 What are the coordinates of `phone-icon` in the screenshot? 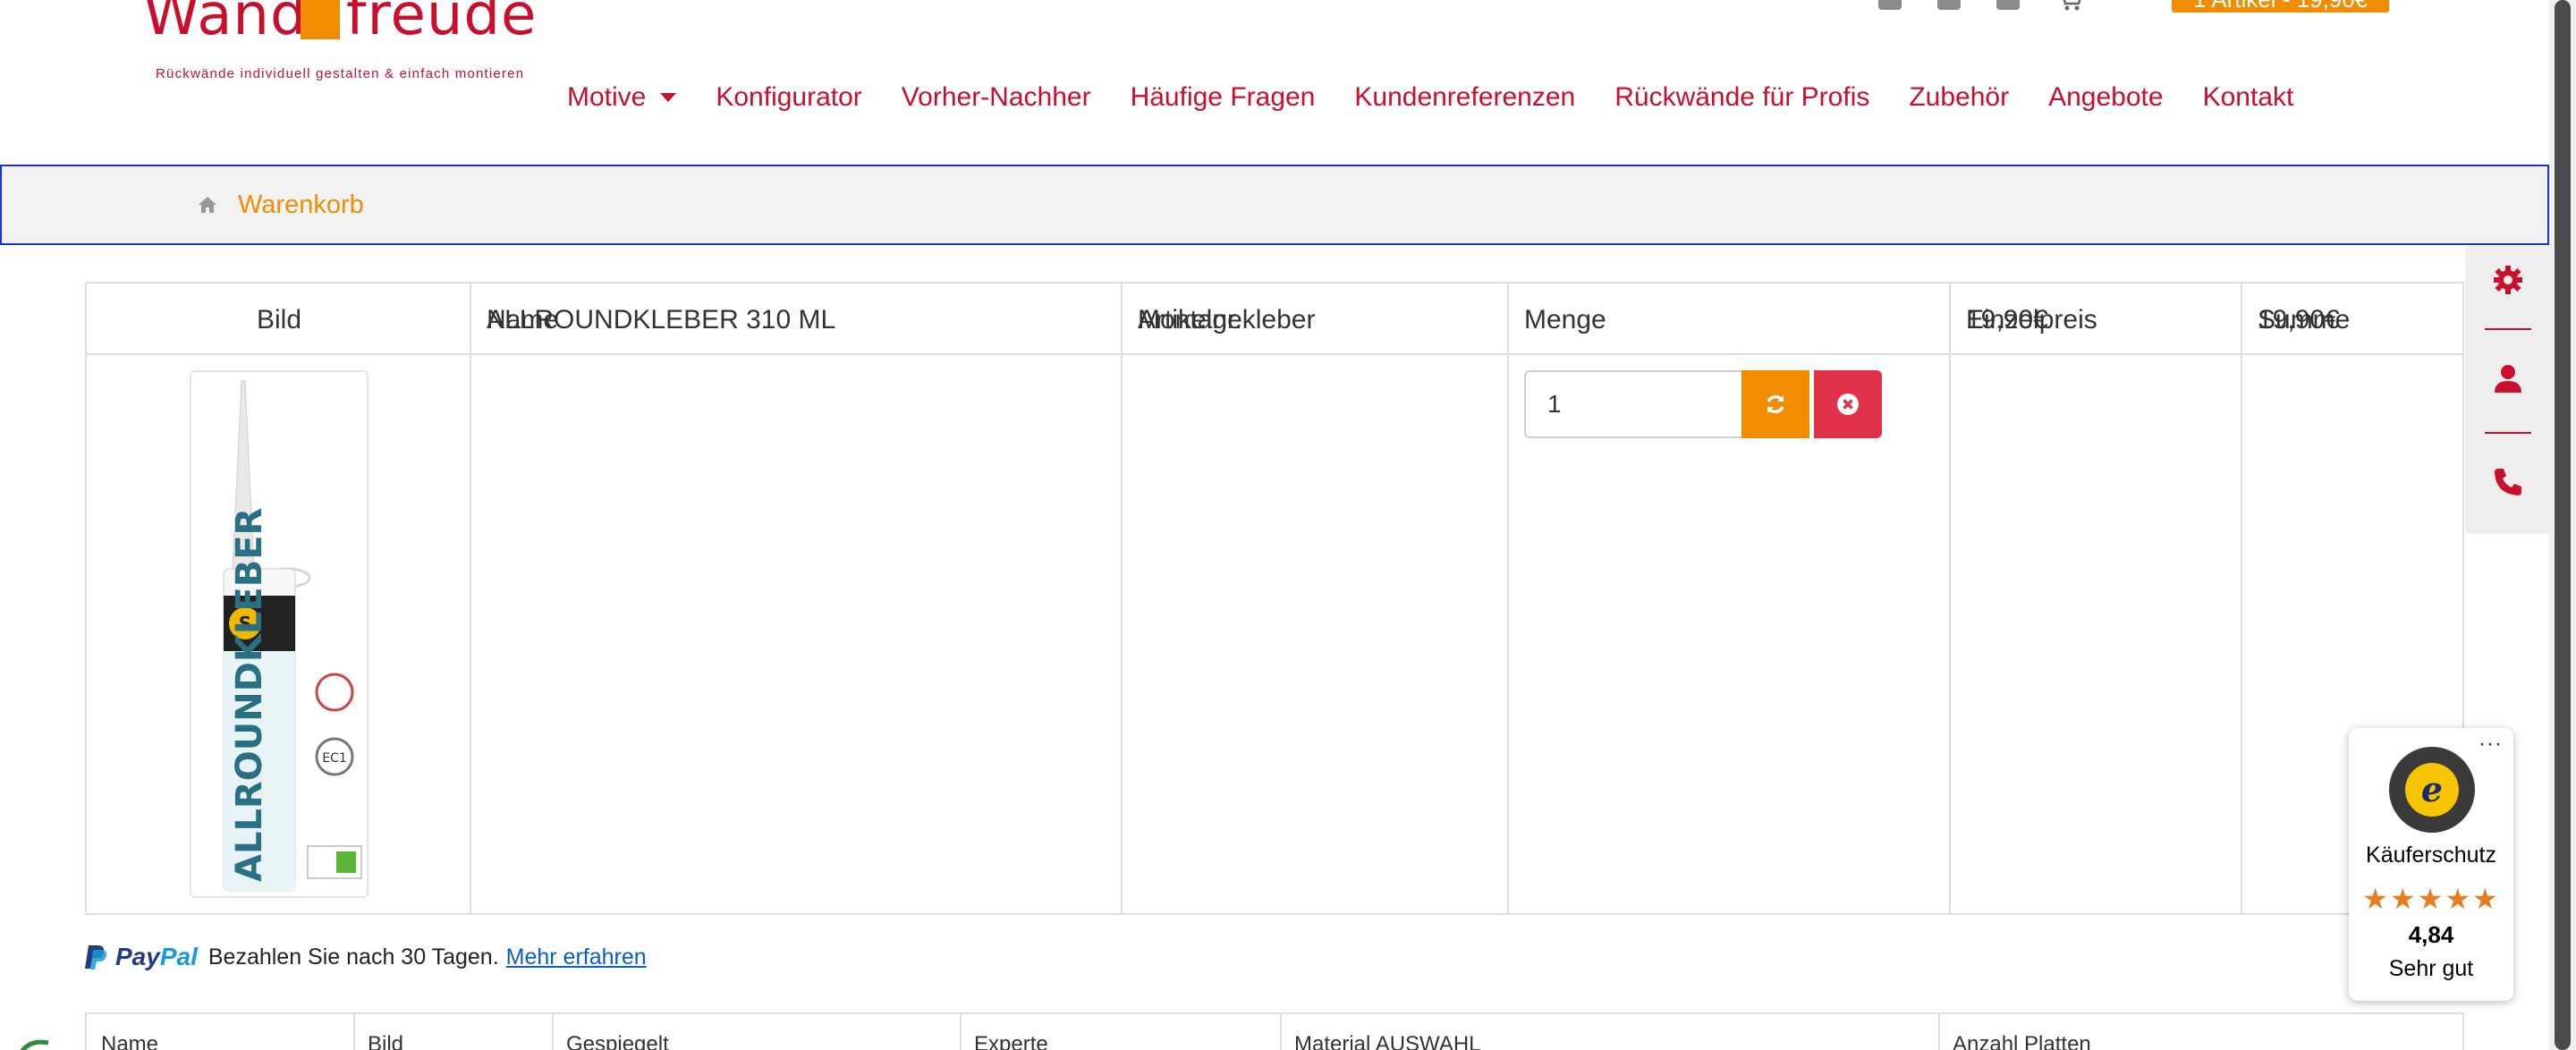 It's located at (2508, 482).